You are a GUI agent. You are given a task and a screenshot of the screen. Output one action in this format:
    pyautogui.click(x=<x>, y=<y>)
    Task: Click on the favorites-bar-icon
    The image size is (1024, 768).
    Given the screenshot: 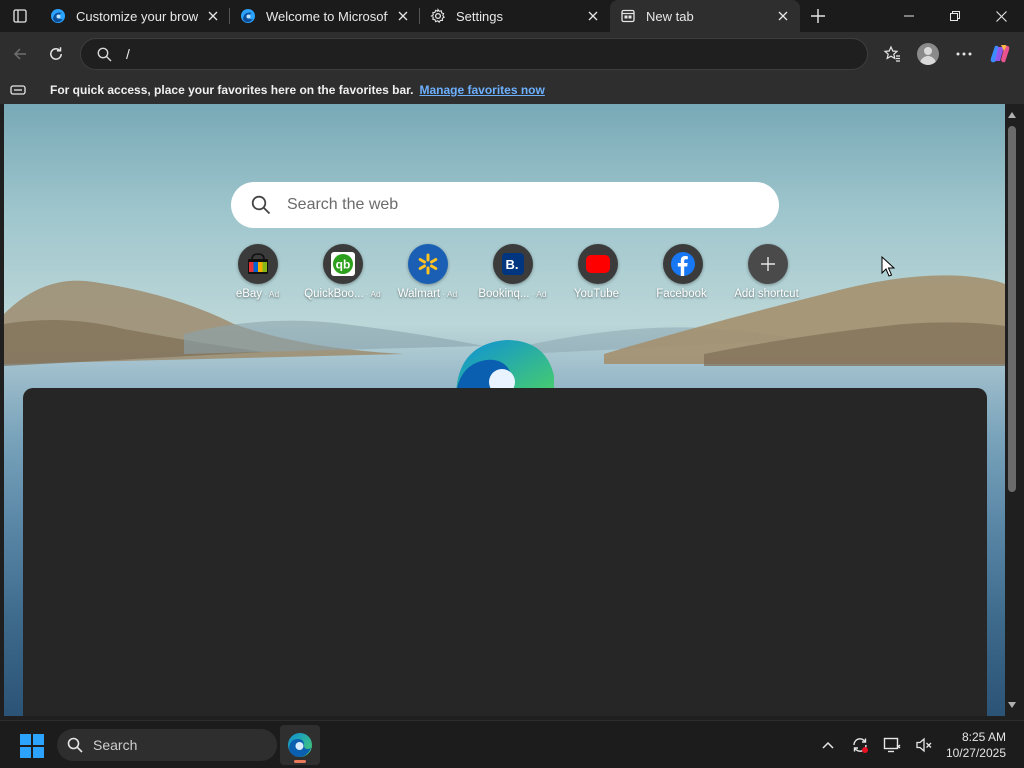 What is the action you would take?
    pyautogui.click(x=18, y=90)
    